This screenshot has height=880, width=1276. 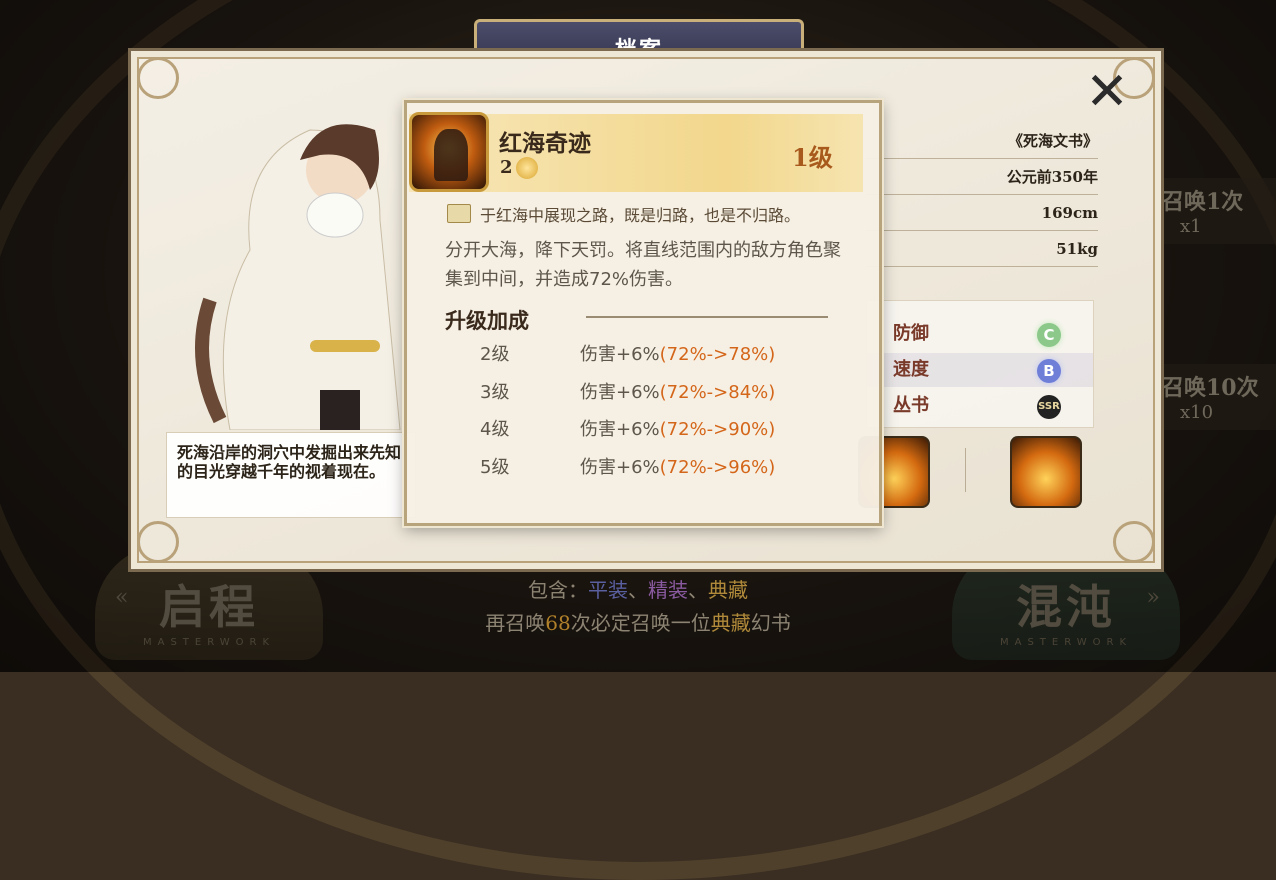 What do you see at coordinates (982, 177) in the screenshot?
I see `info-era: 公元前350年` at bounding box center [982, 177].